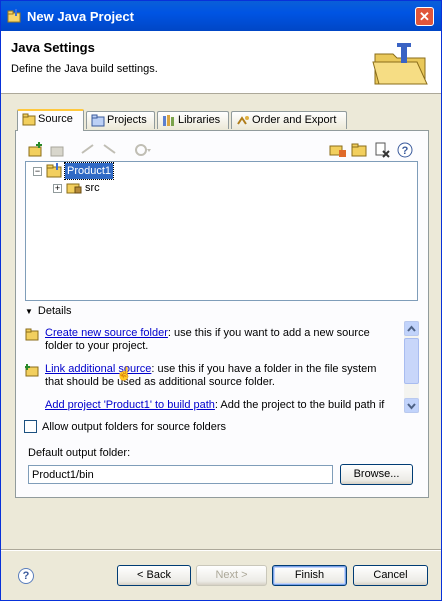 The image size is (442, 601). I want to click on help-icon: ?, so click(405, 150).